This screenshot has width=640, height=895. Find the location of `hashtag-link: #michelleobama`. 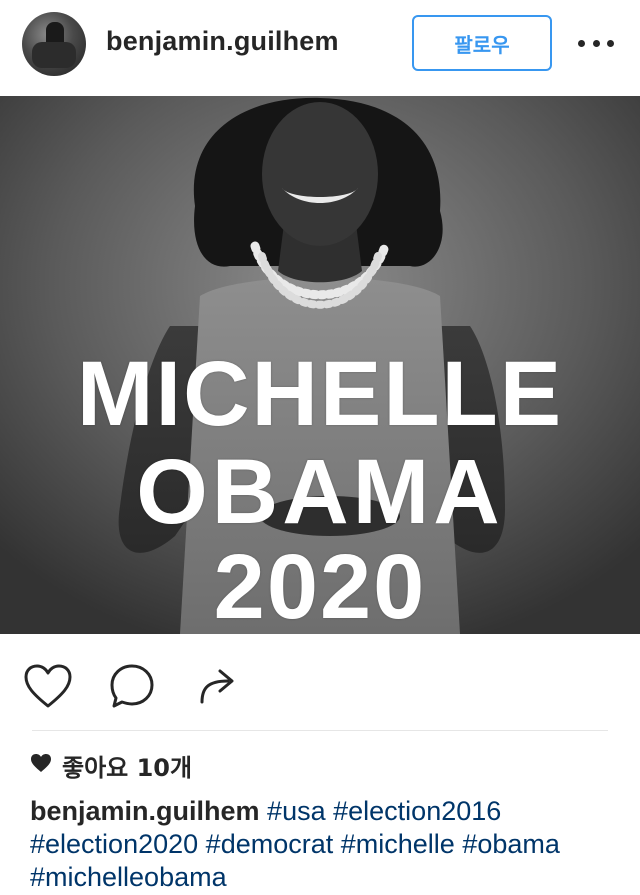

hashtag-link: #michelleobama is located at coordinates (128, 877).